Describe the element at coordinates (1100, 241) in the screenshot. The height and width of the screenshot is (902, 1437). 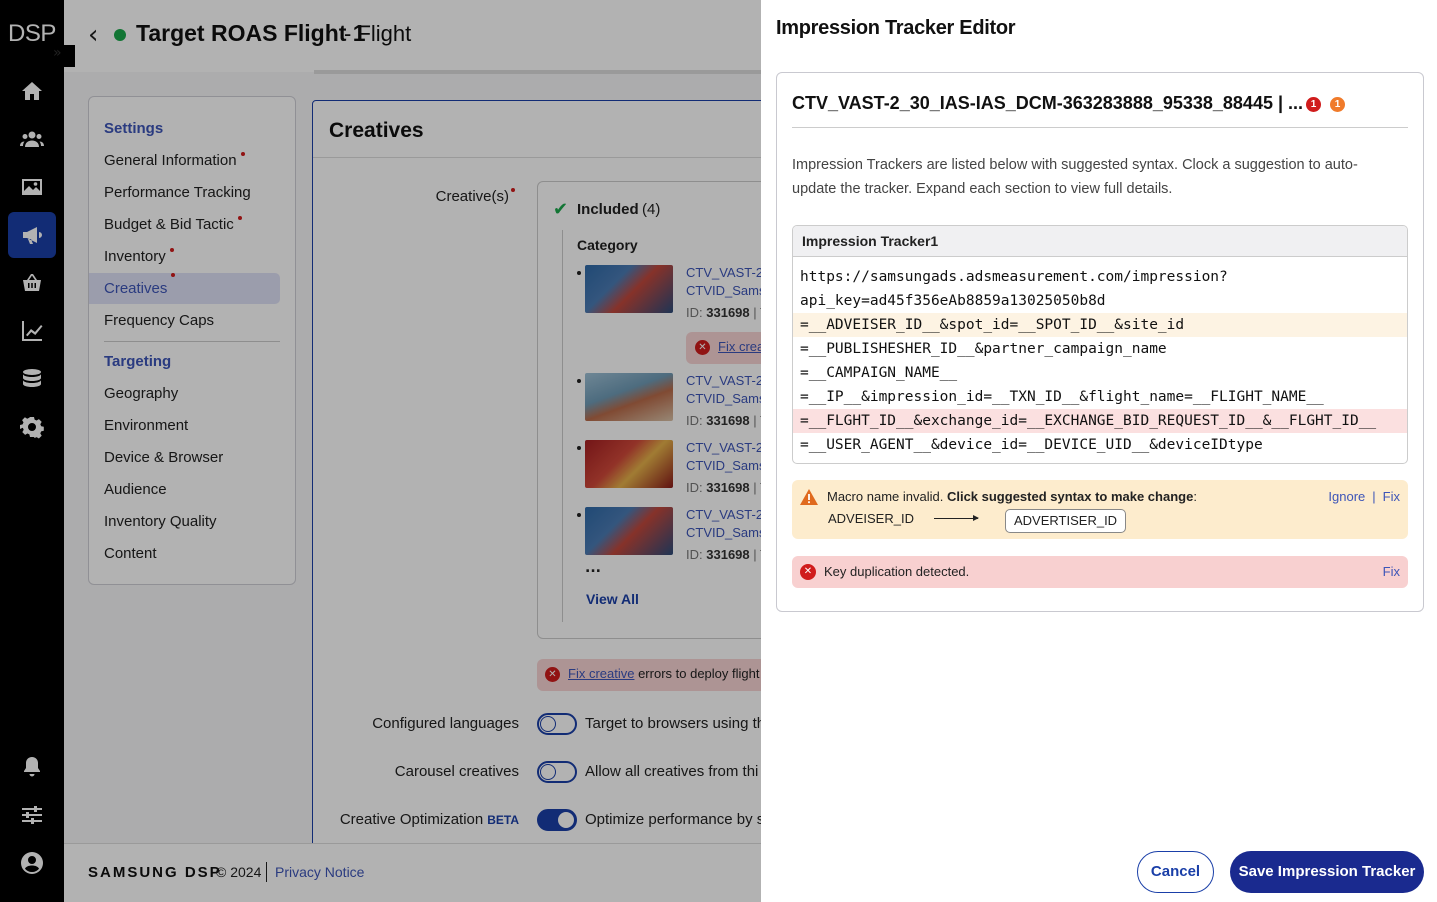
I see `tracker-title: Impression Tracker1` at that location.